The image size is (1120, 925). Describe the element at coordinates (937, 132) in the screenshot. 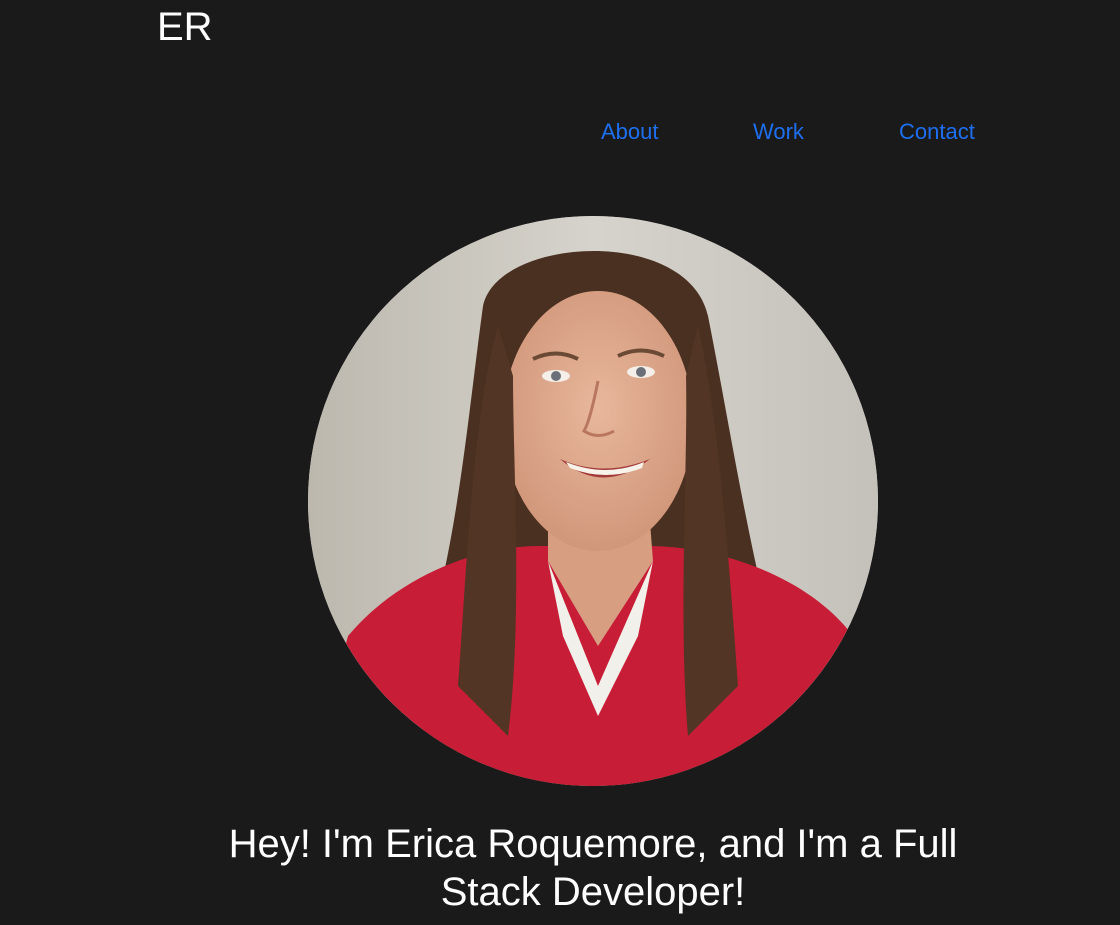

I see `nav-link-contact: Contact` at that location.